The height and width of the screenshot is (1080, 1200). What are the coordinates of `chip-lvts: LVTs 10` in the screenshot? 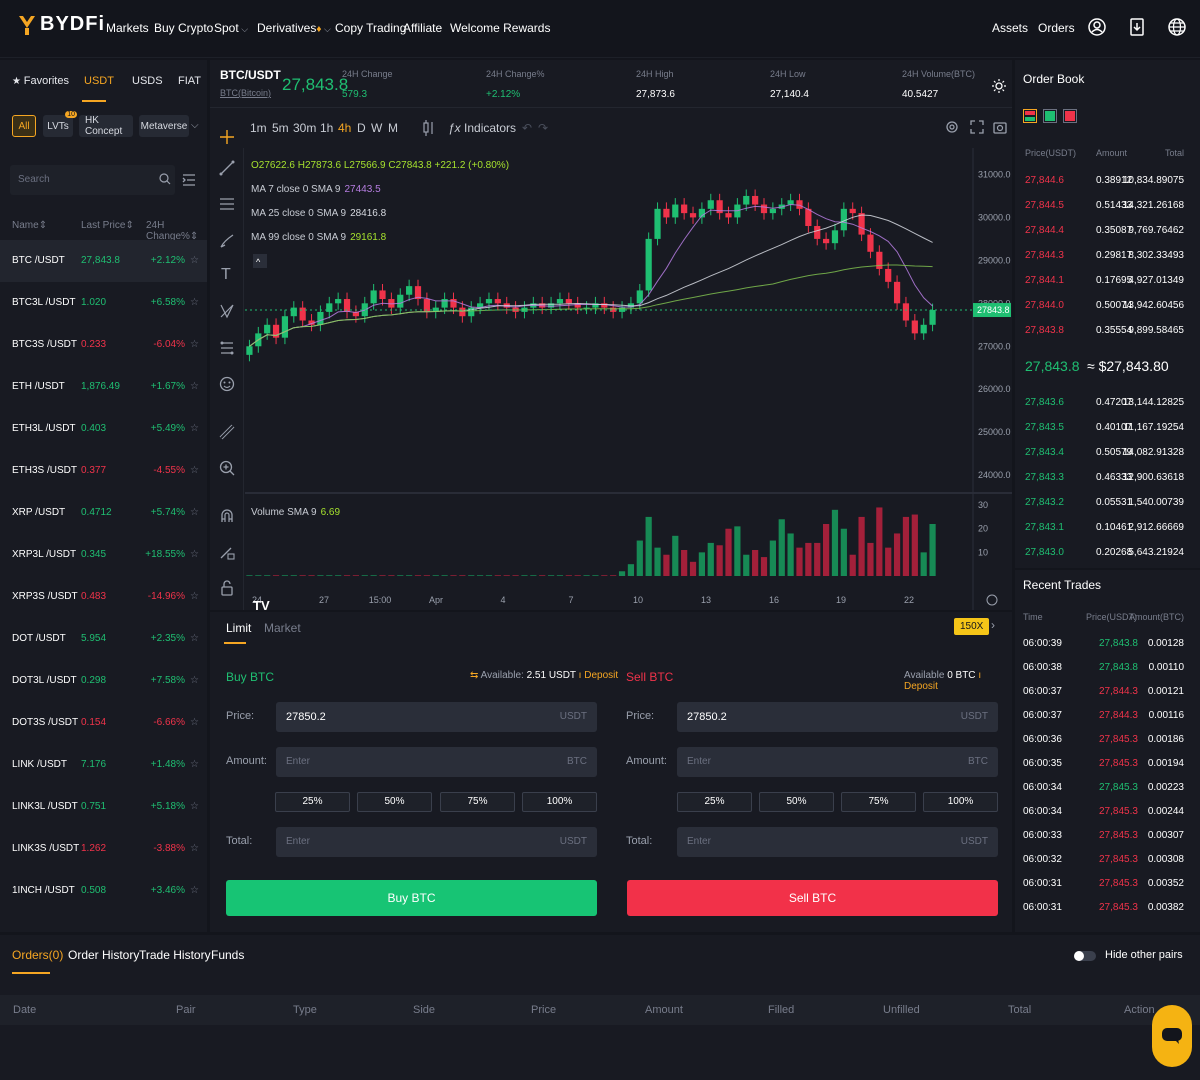 It's located at (60, 124).